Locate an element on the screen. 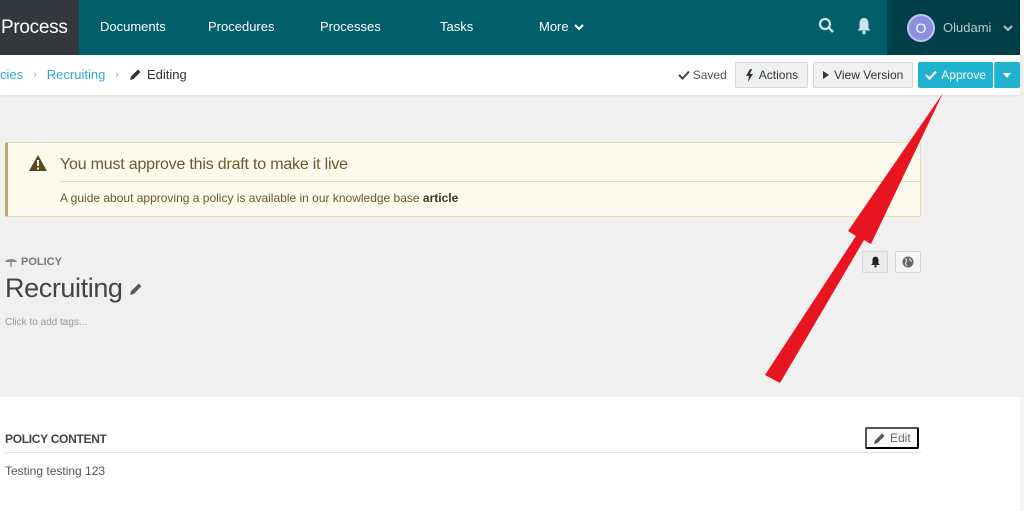  view-version-button: View Version is located at coordinates (863, 75).